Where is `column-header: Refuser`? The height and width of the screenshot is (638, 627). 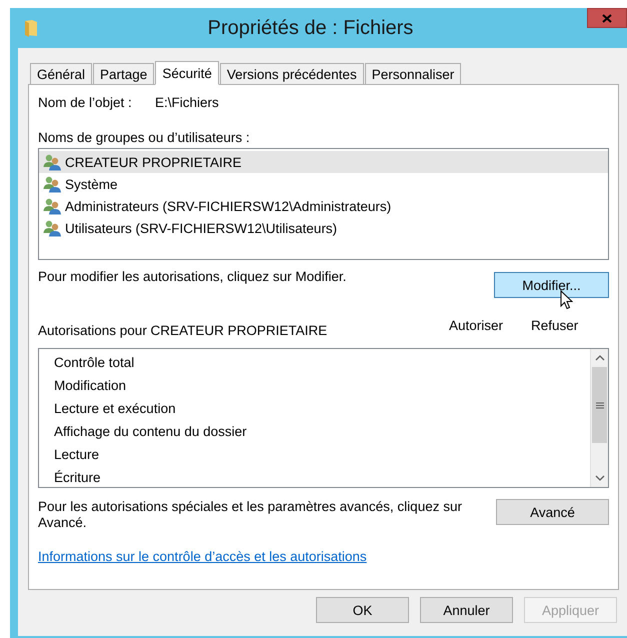 column-header: Refuser is located at coordinates (555, 325).